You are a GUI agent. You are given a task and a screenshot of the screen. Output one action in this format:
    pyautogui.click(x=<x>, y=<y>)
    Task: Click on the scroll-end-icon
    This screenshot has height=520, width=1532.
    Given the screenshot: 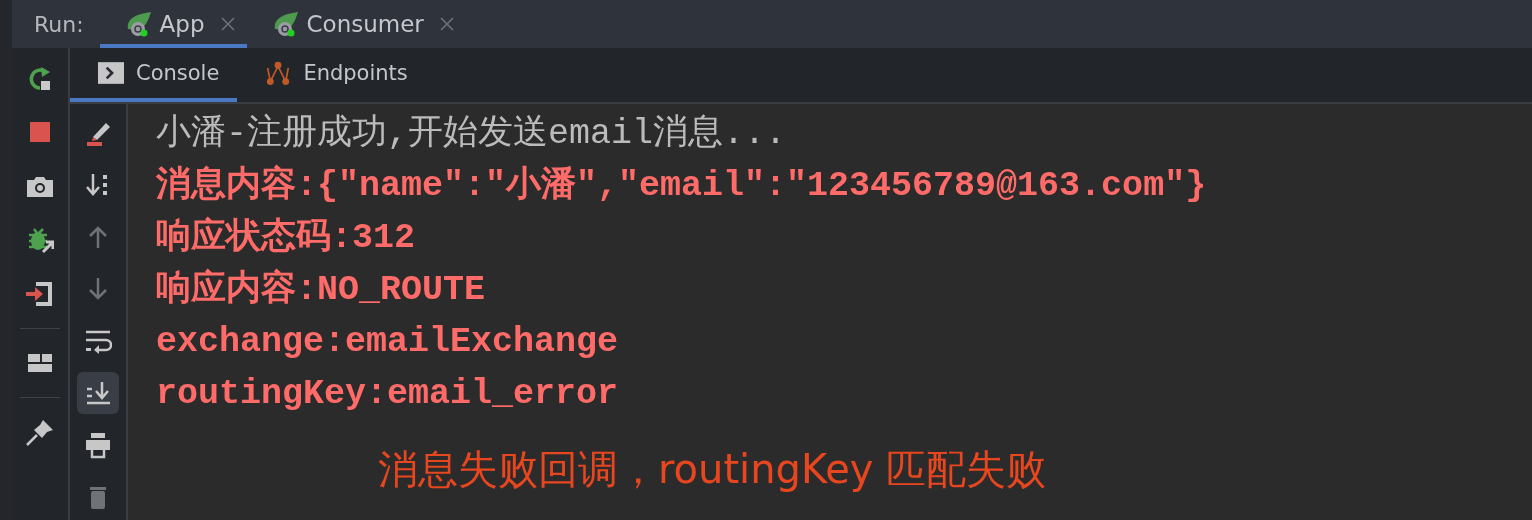 What is the action you would take?
    pyautogui.click(x=98, y=393)
    